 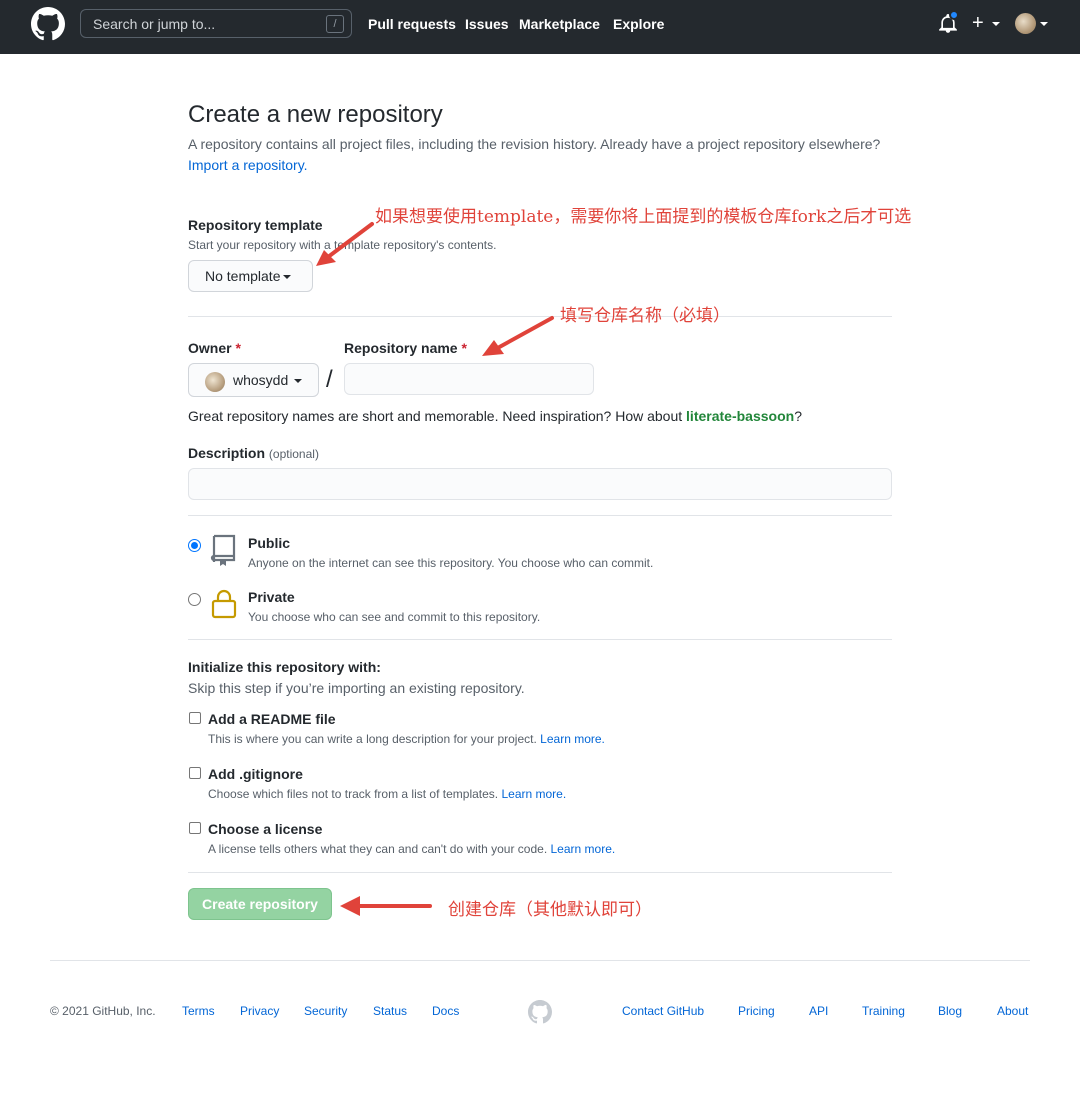 I want to click on license-checkbox, so click(x=195, y=828).